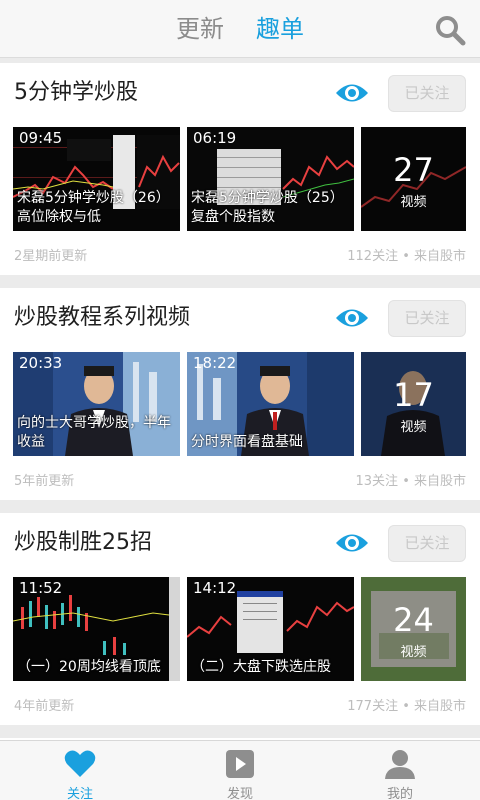  What do you see at coordinates (102, 317) in the screenshot?
I see `card-title: 炒股教程系列视频` at bounding box center [102, 317].